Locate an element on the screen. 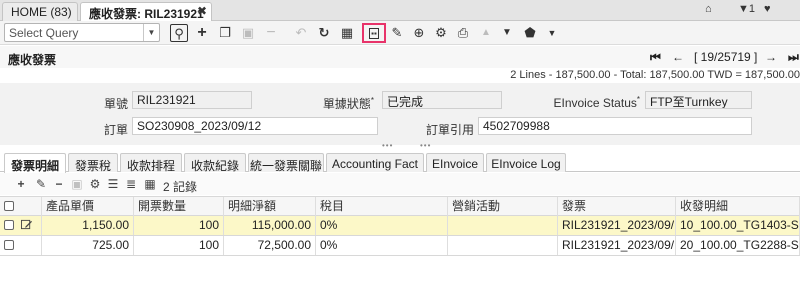 This screenshot has width=800, height=299. tab-accounting-fact: Accounting Fact is located at coordinates (375, 162).